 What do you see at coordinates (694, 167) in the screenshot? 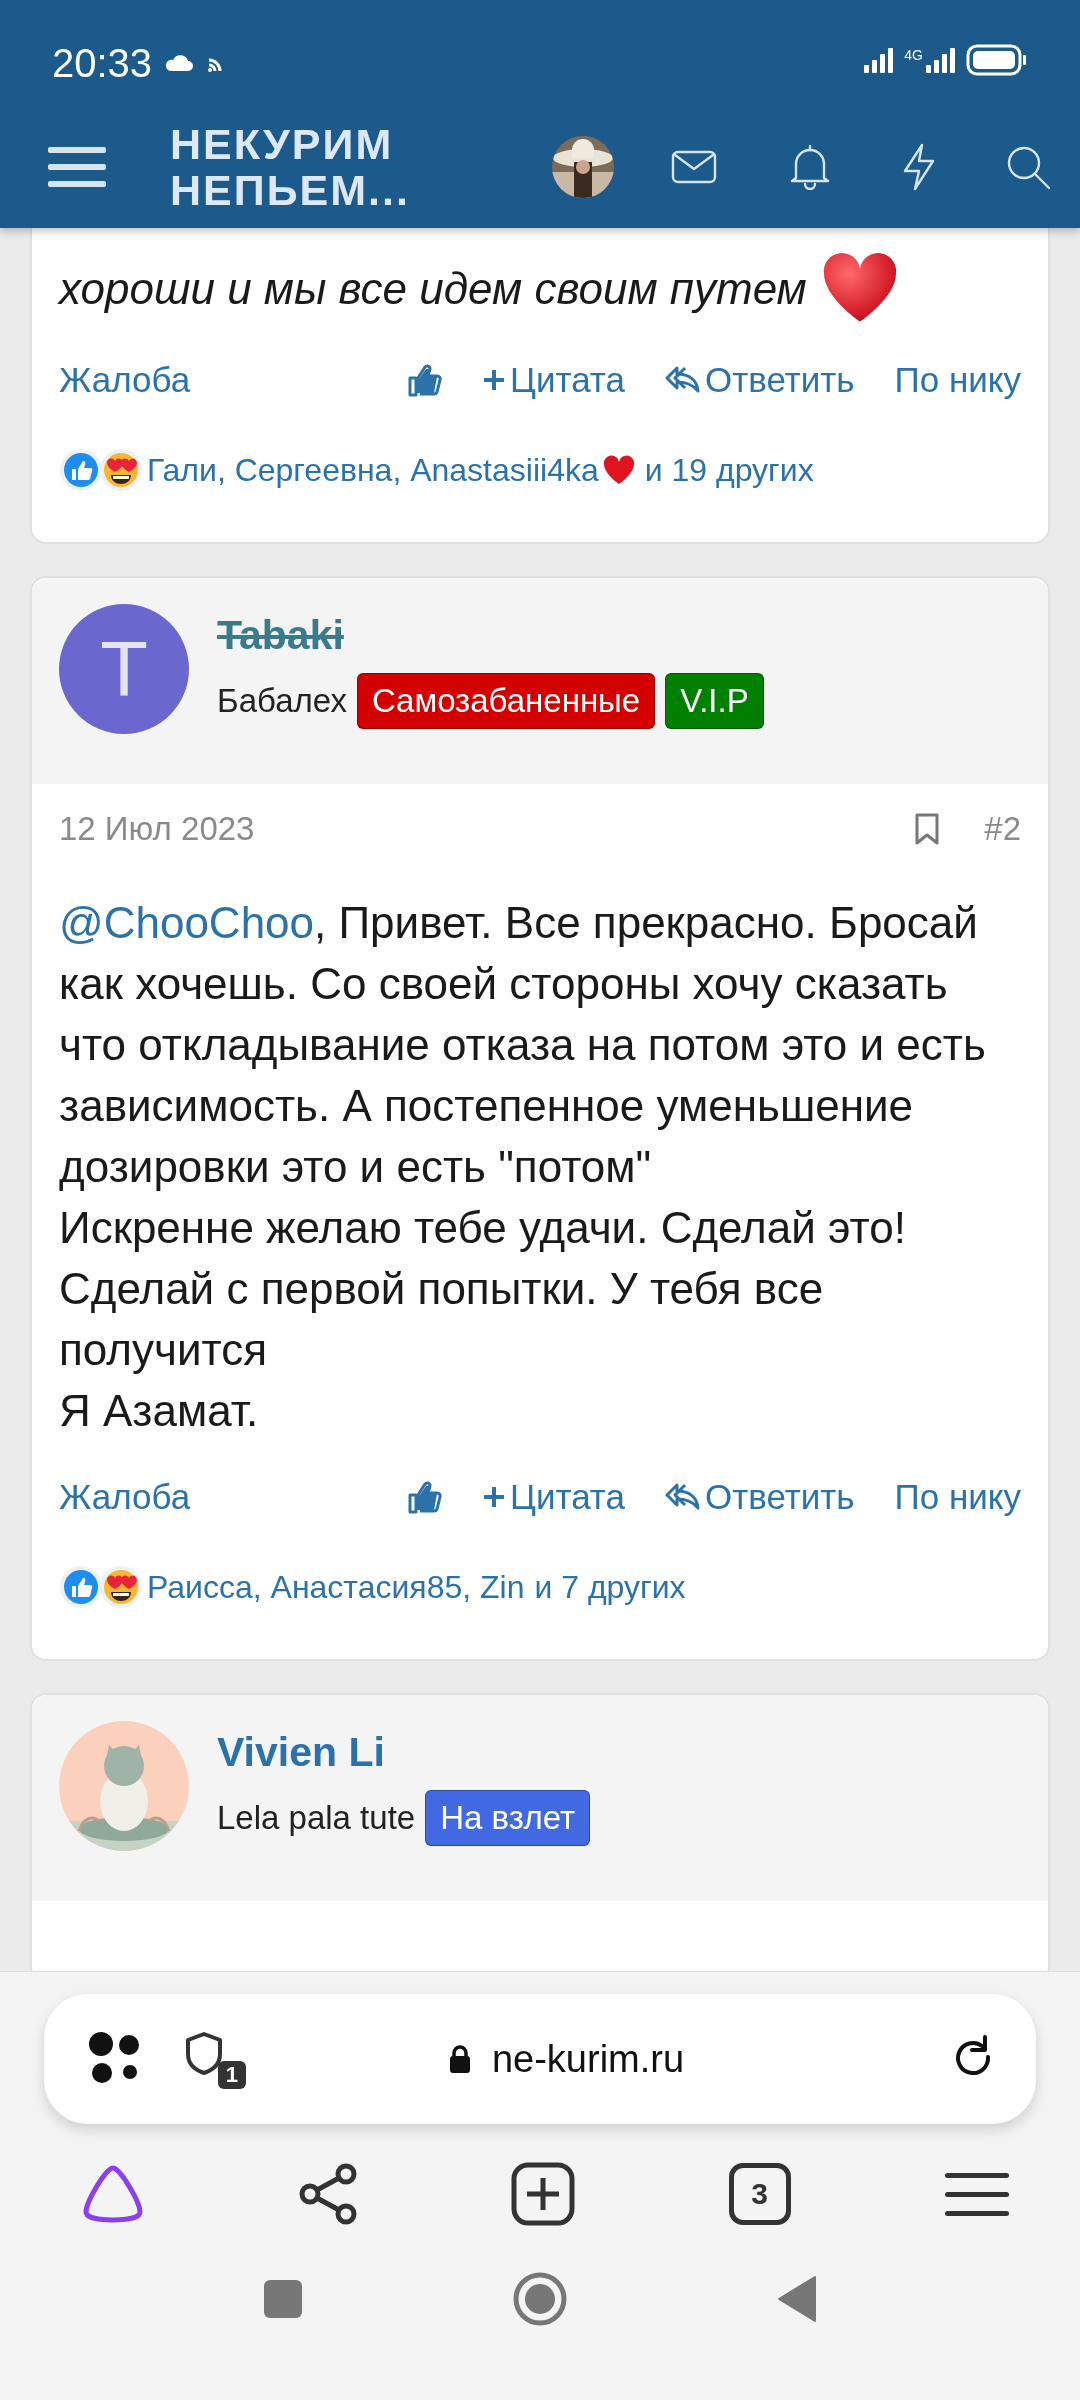
I see `mail-icon` at bounding box center [694, 167].